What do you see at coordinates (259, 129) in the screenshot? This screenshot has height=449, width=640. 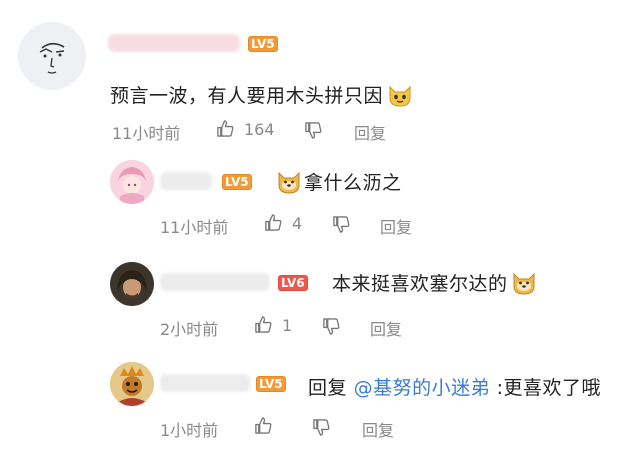 I see `like-count: 164` at bounding box center [259, 129].